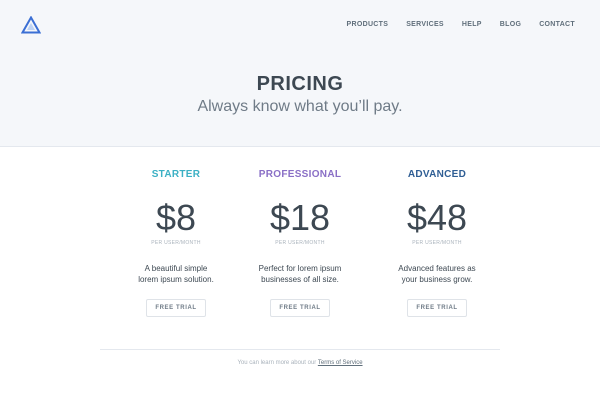 This screenshot has height=419, width=600. Describe the element at coordinates (176, 279) in the screenshot. I see `plan-description-line: lorem ipsum solution.` at that location.